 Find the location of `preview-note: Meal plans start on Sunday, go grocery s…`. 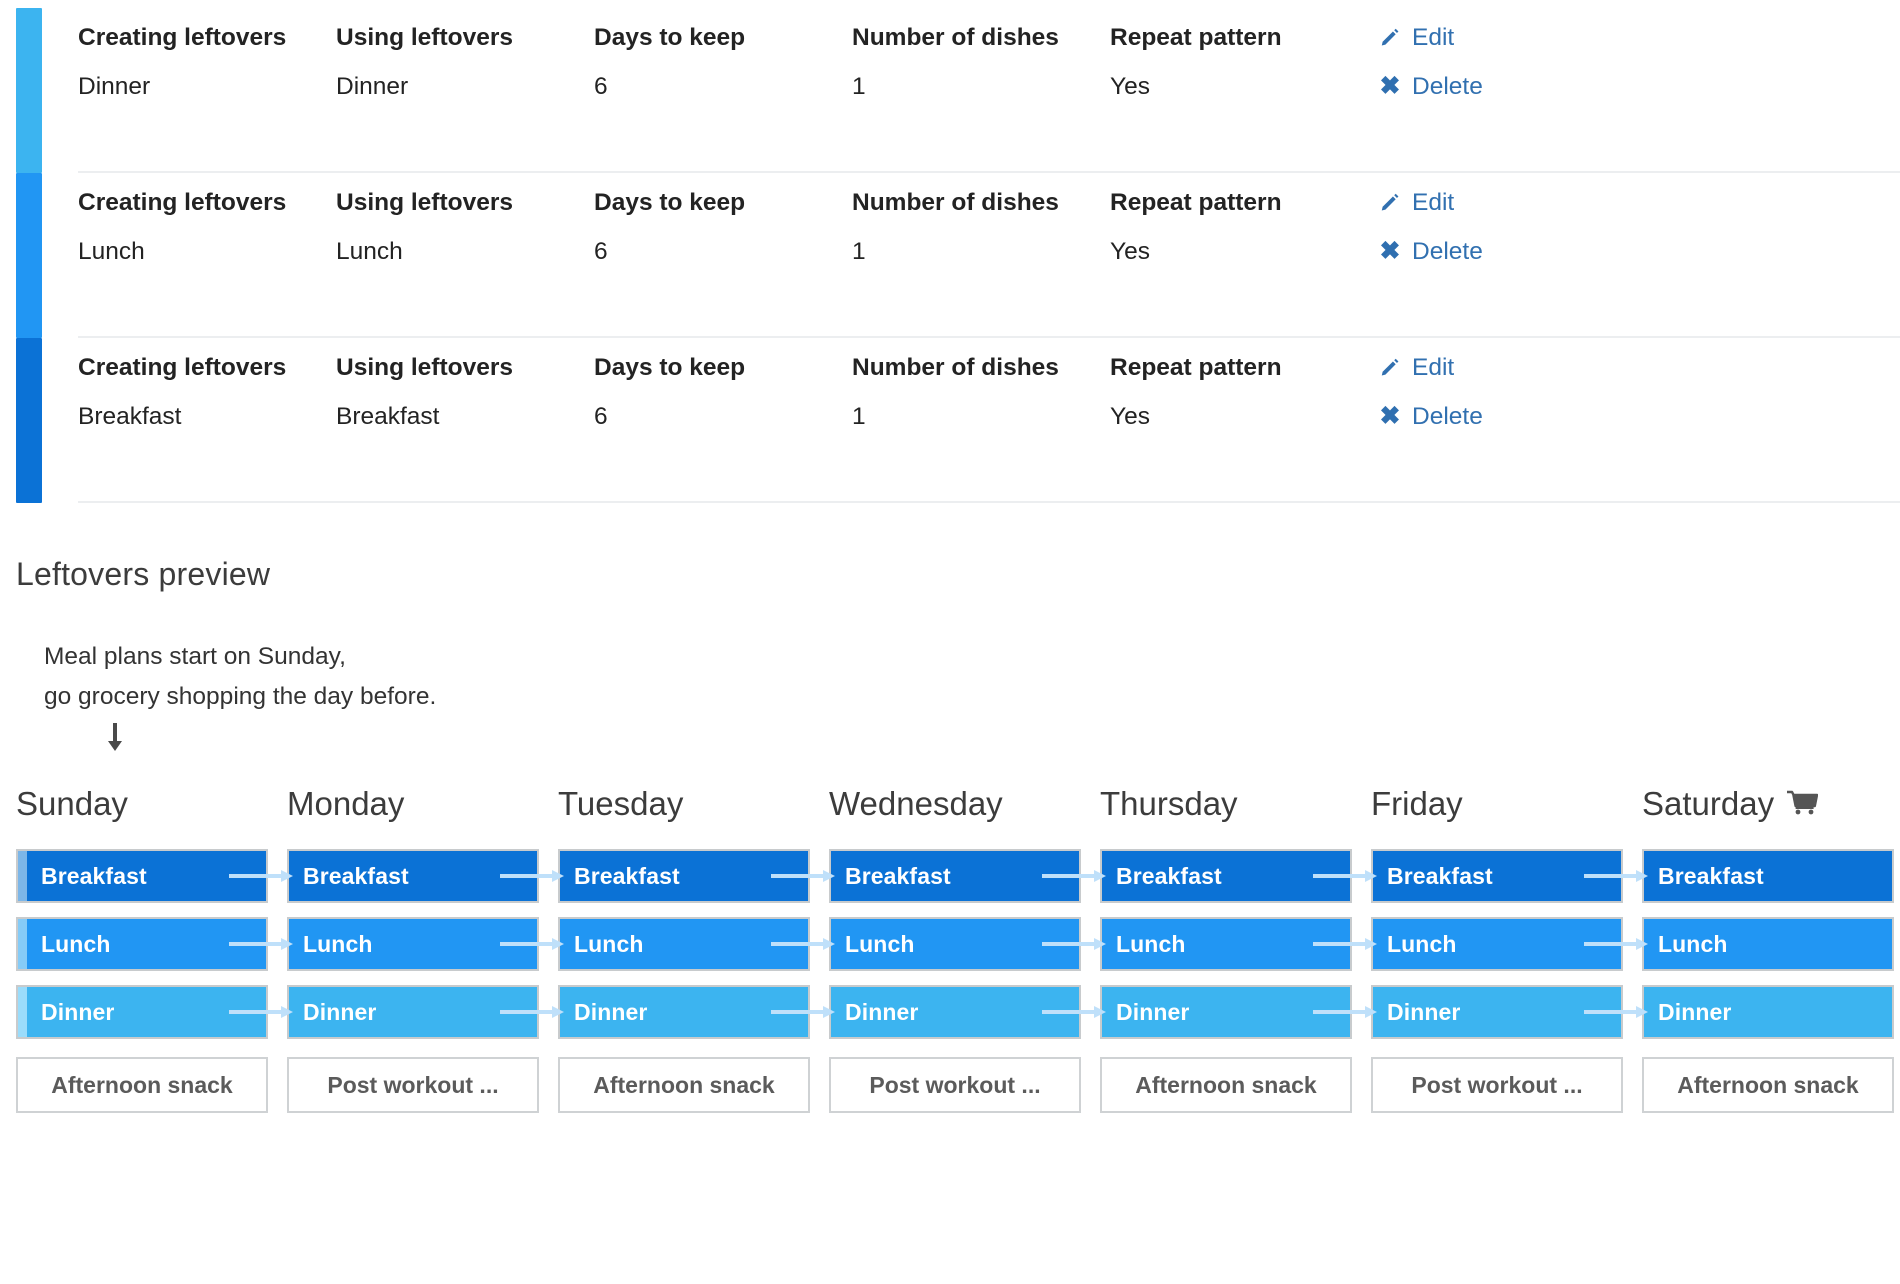

preview-note: Meal plans start on Sunday, go grocery s… is located at coordinates (972, 677).